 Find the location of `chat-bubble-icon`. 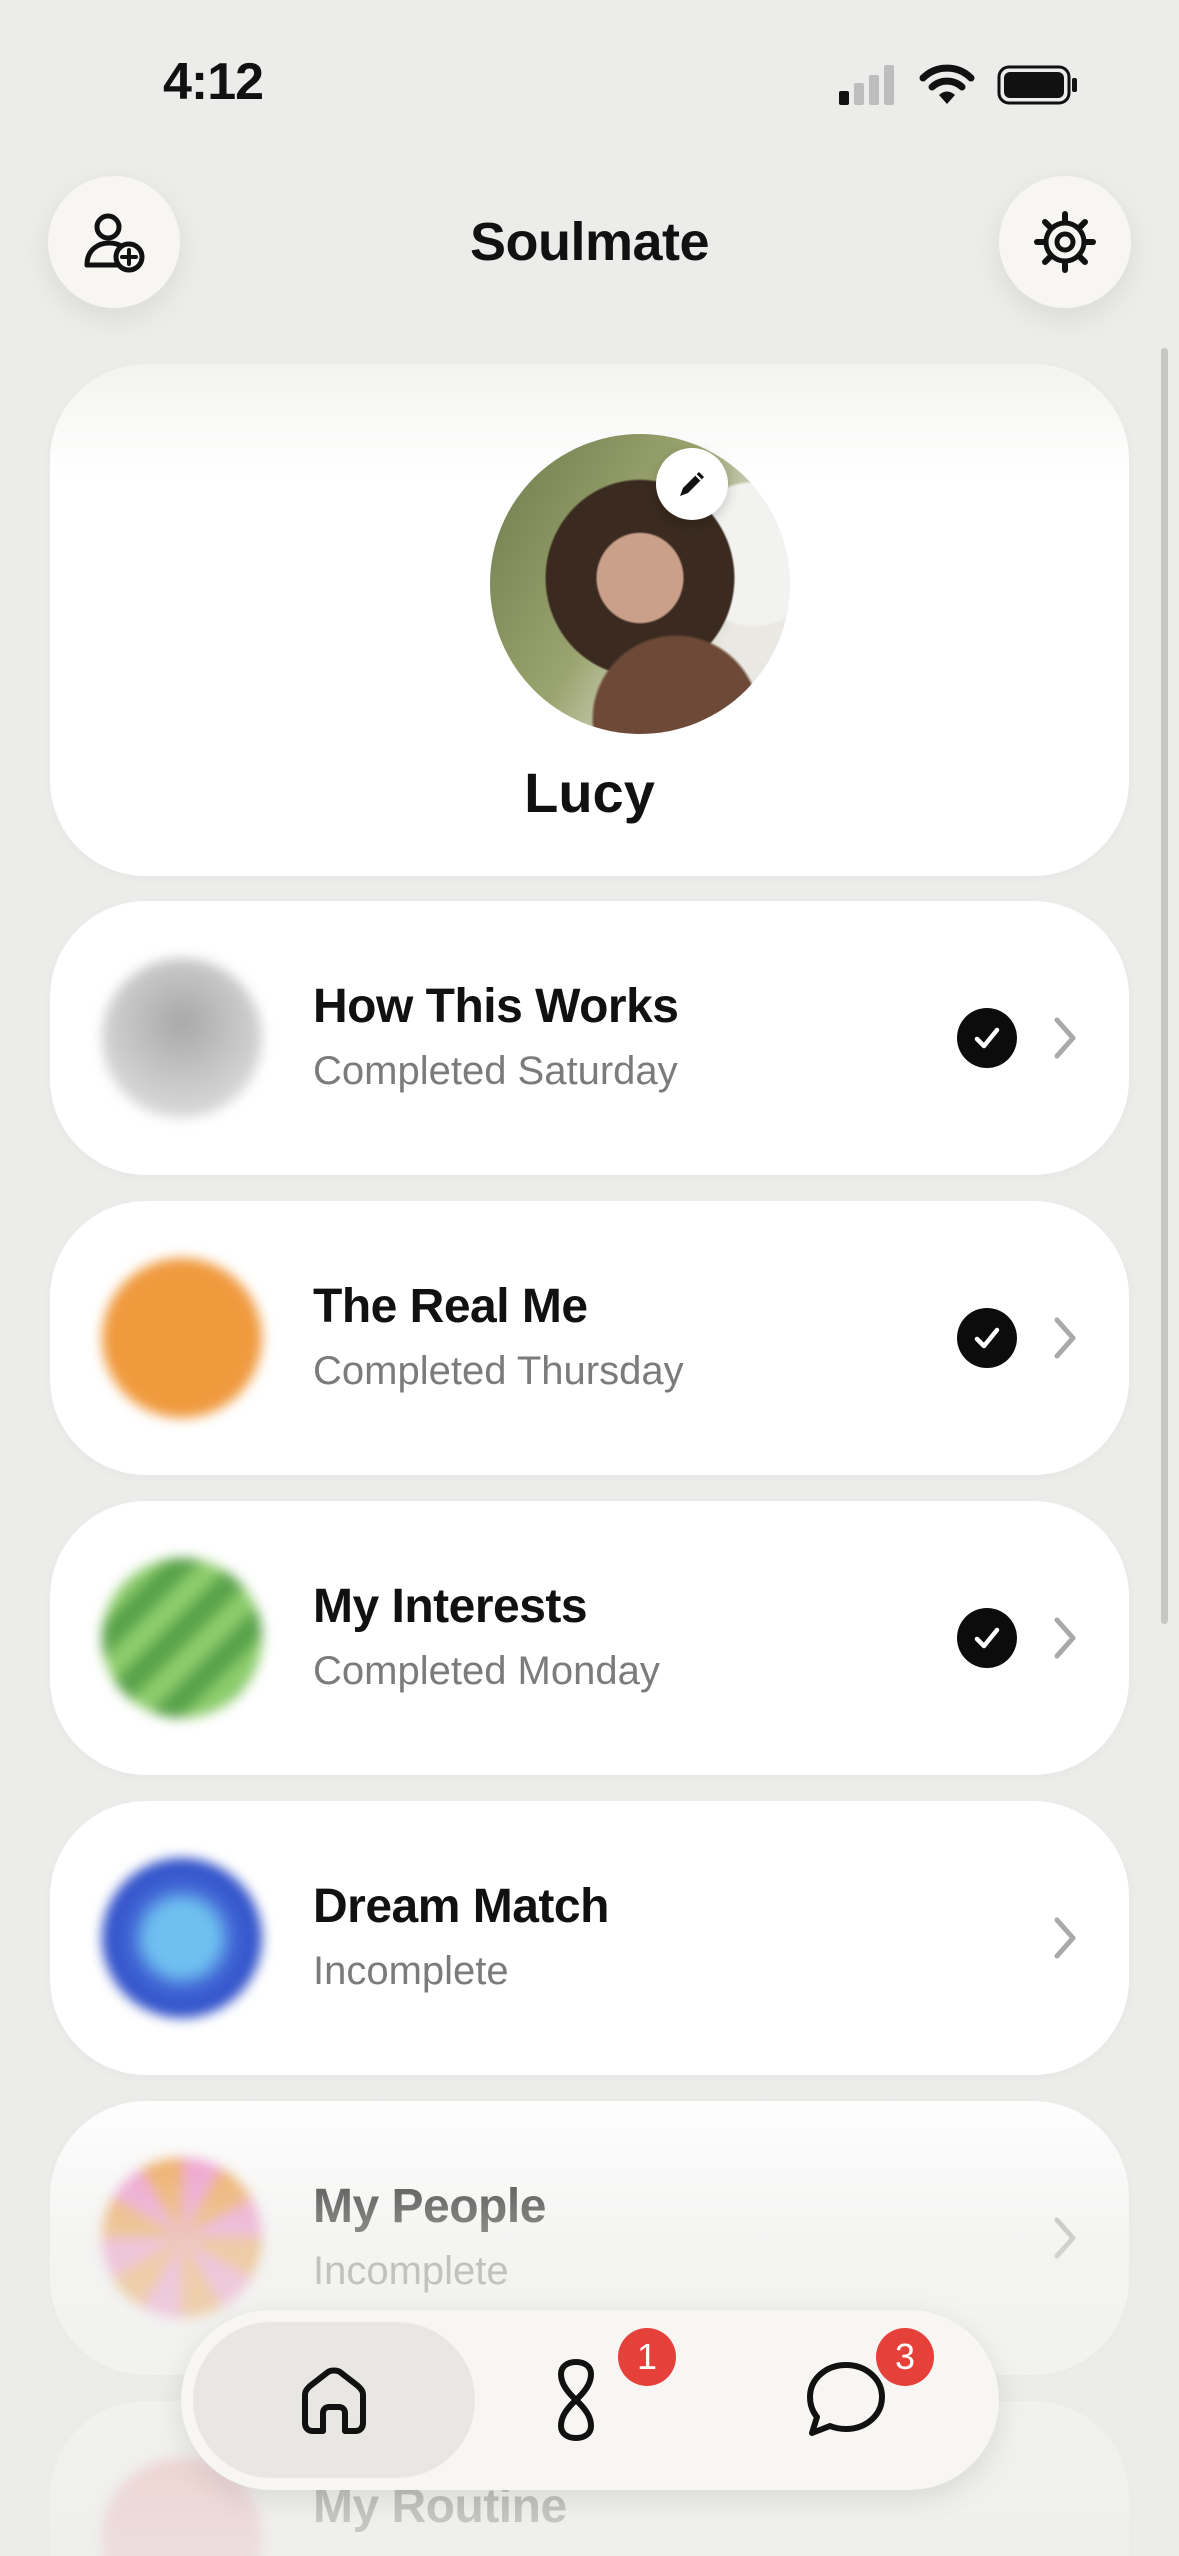

chat-bubble-icon is located at coordinates (846, 2399).